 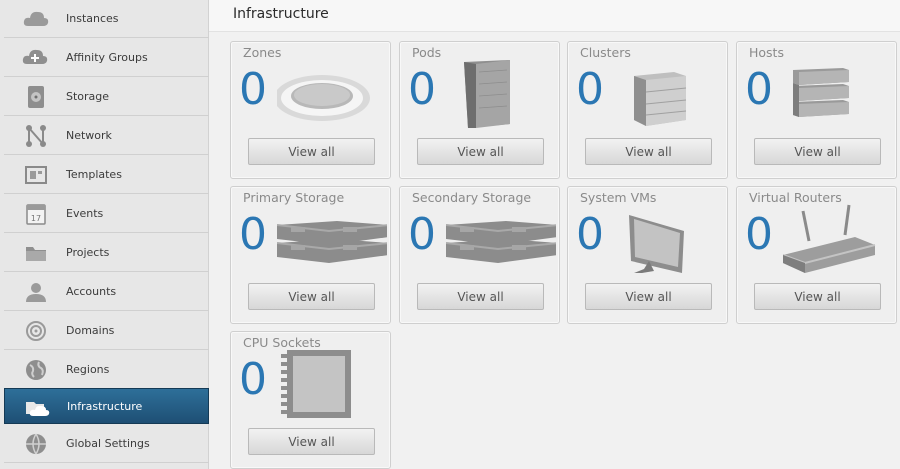 I want to click on sidebar-item-domains: Domains, so click(x=106, y=331).